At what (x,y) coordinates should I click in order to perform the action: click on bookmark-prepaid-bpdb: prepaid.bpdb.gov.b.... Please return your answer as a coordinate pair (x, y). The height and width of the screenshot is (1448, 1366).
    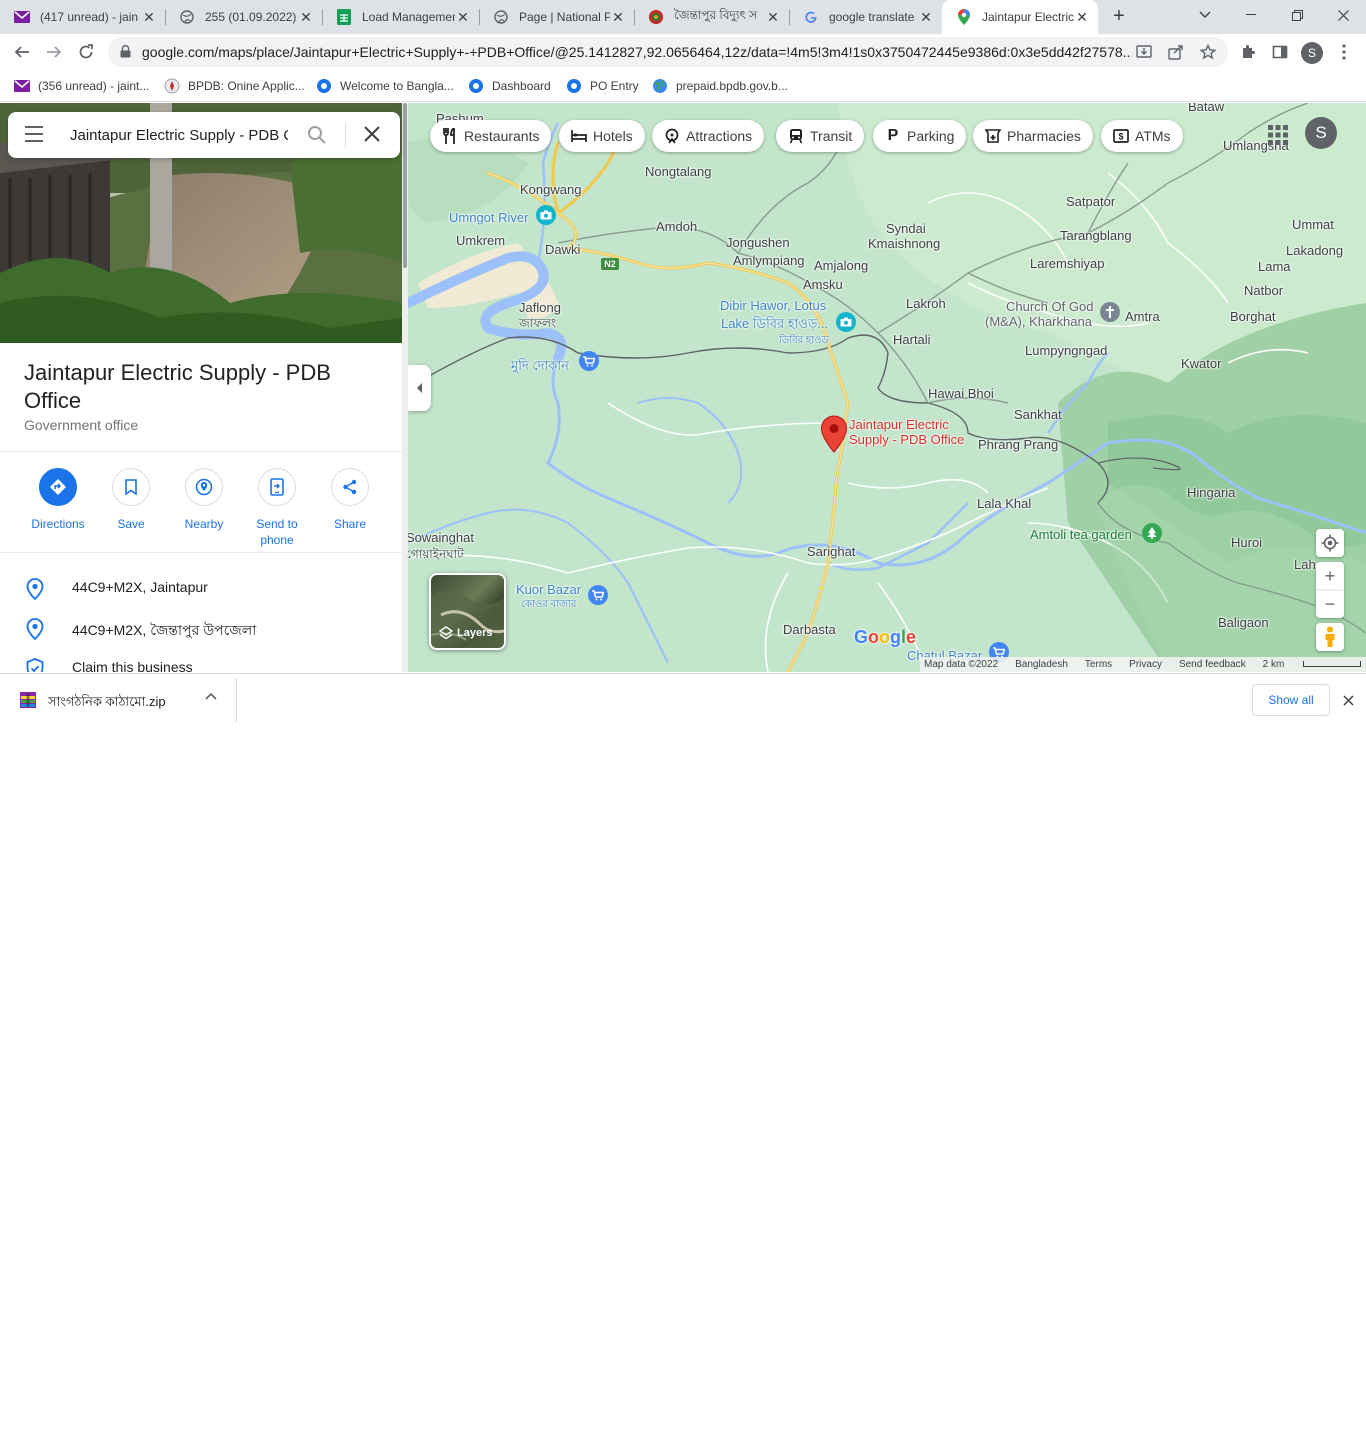
    Looking at the image, I should click on (720, 86).